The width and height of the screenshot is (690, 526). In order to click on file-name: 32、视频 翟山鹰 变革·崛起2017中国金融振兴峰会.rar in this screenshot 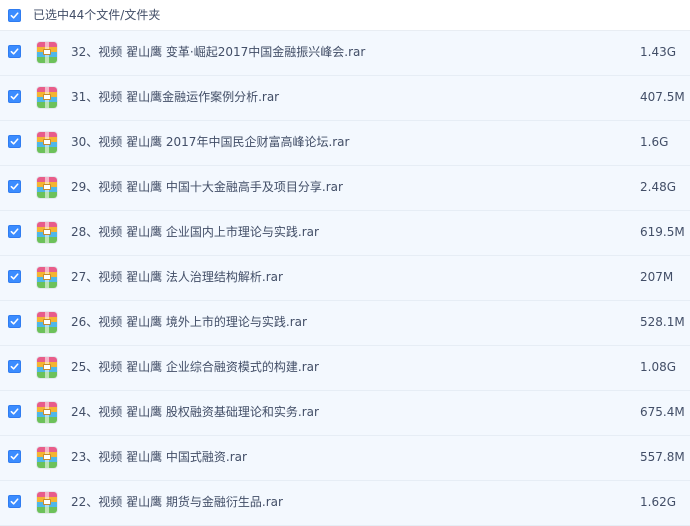, I will do `click(218, 52)`.